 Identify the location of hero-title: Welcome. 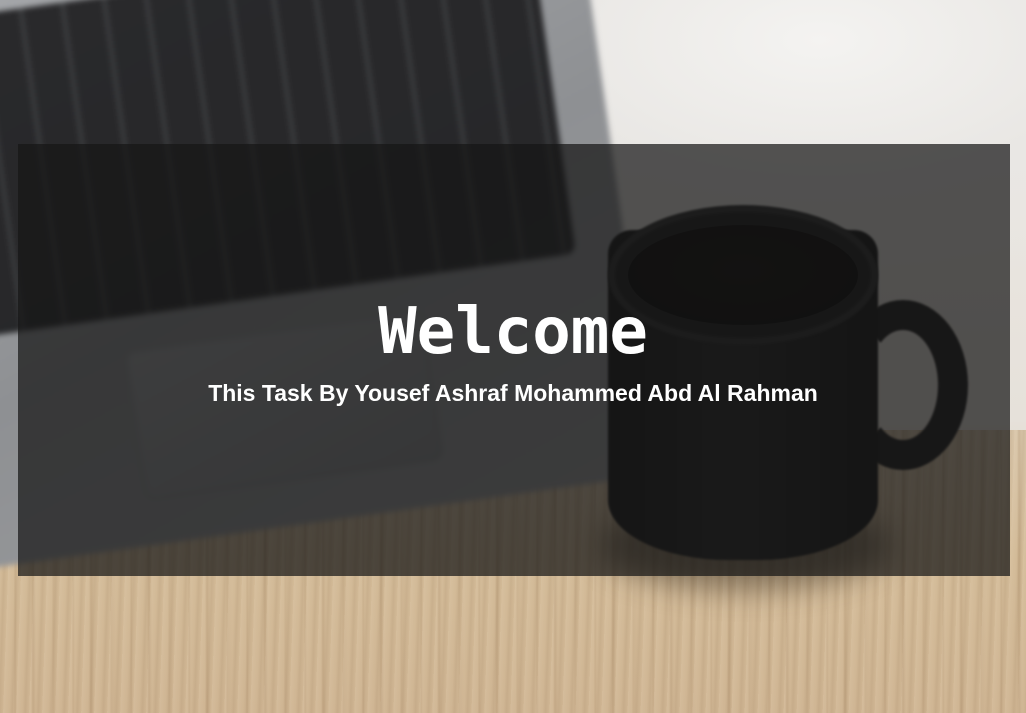
(513, 332).